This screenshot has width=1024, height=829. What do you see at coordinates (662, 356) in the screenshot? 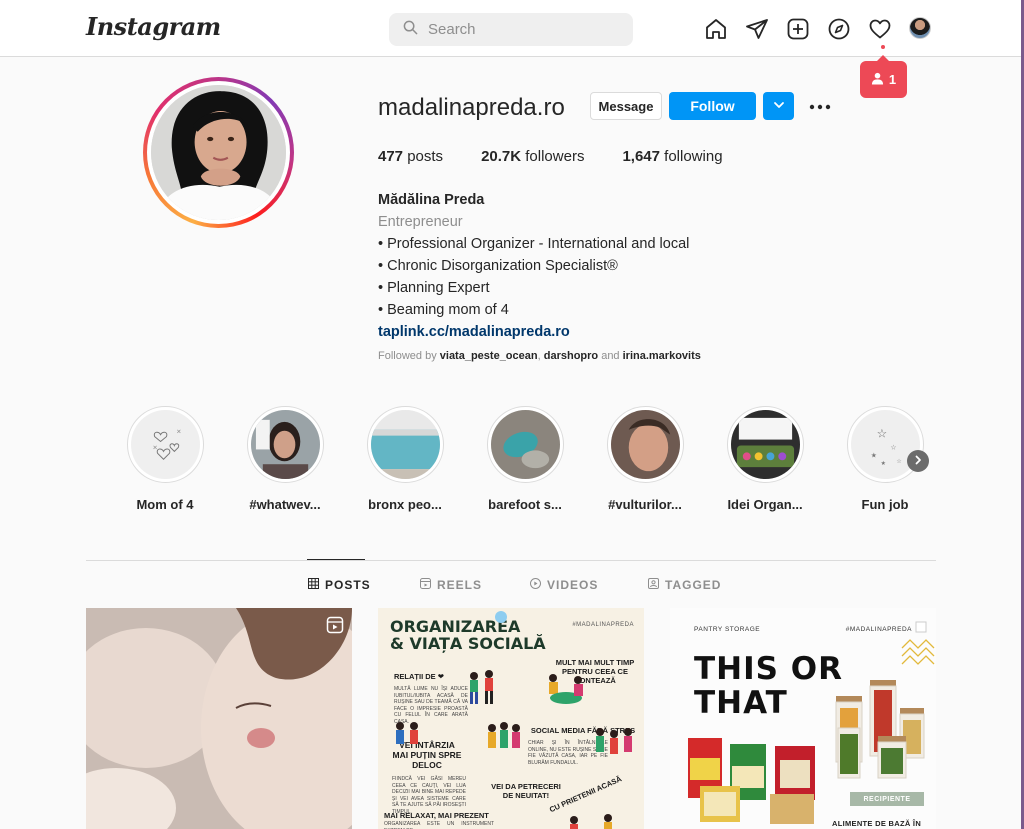
I see `follower-link: irina.markovits` at bounding box center [662, 356].